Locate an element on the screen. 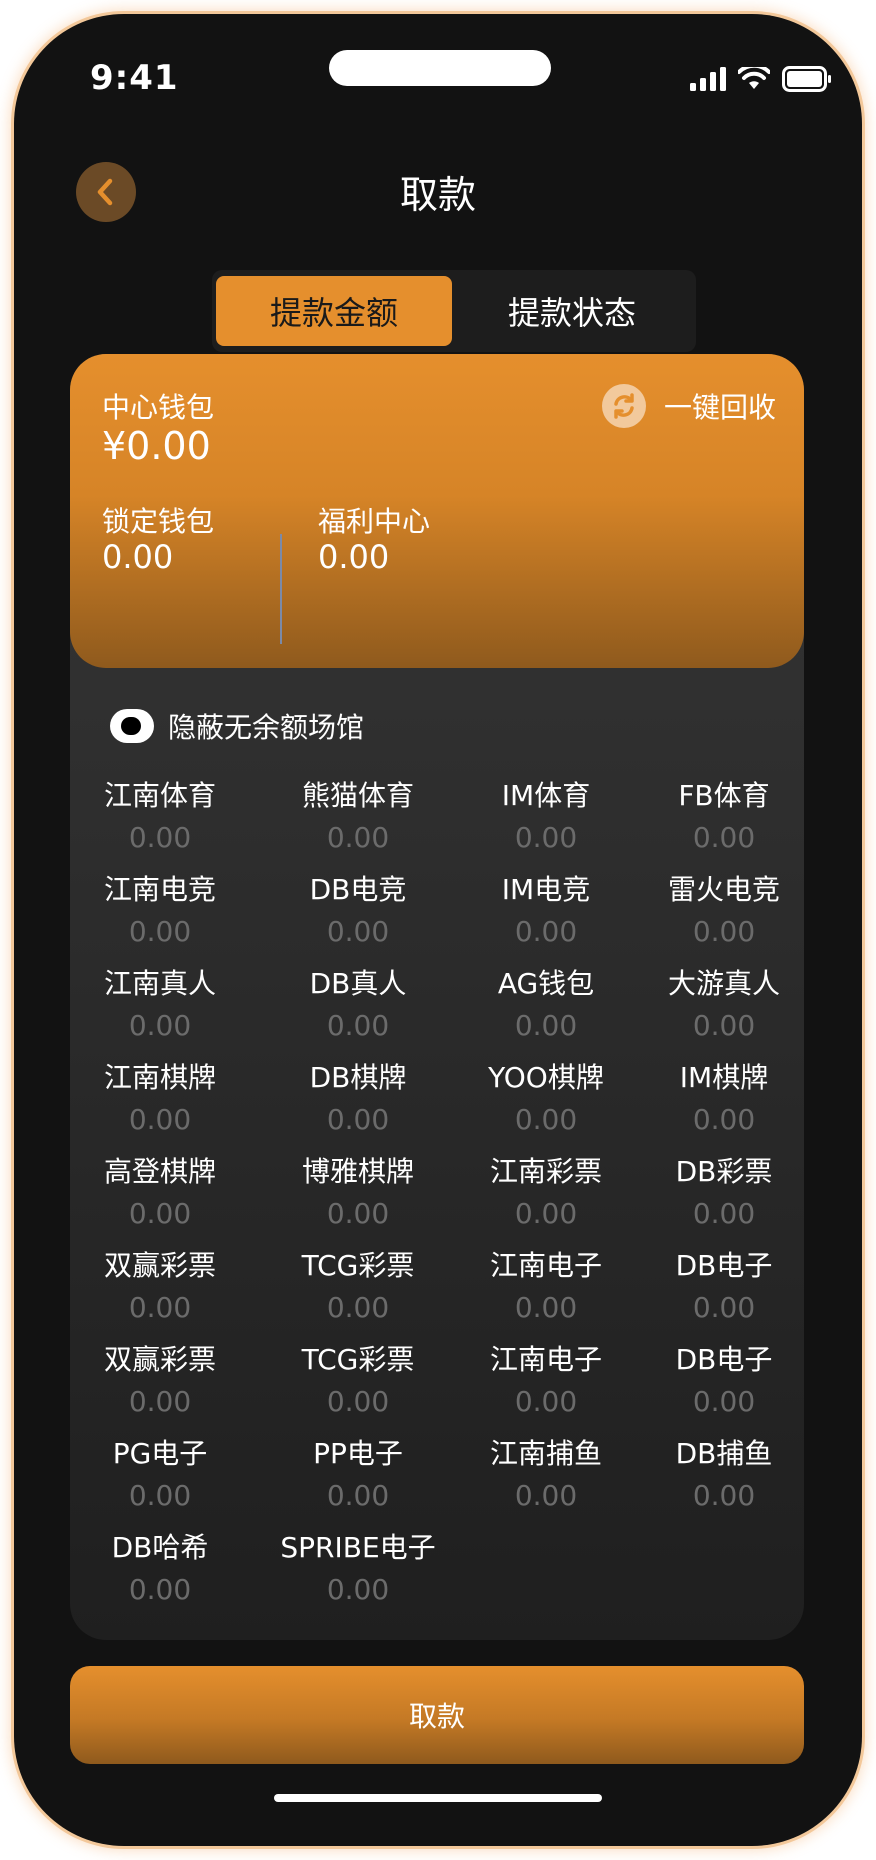 This screenshot has width=876, height=1860. venue-name: 熊猫体育 is located at coordinates (357, 795).